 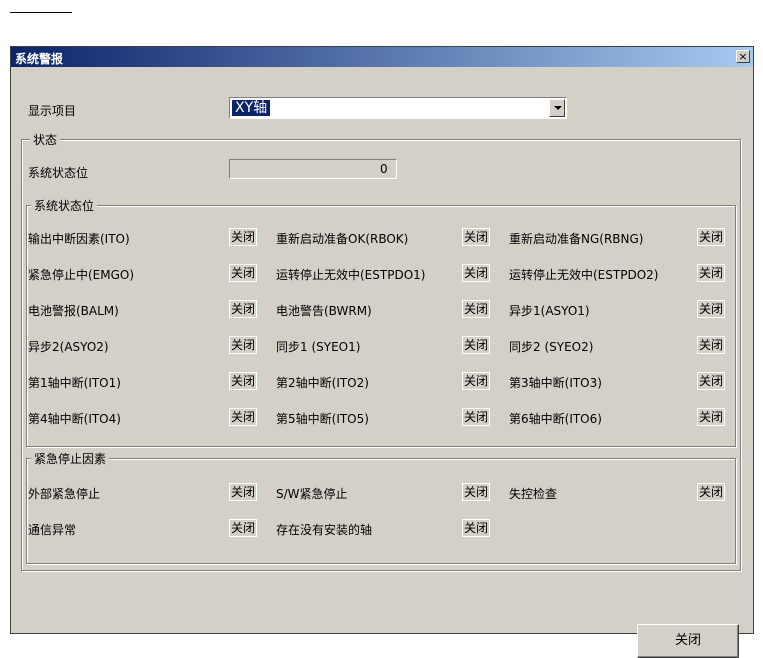 I want to click on system-status-value: 0, so click(x=384, y=169).